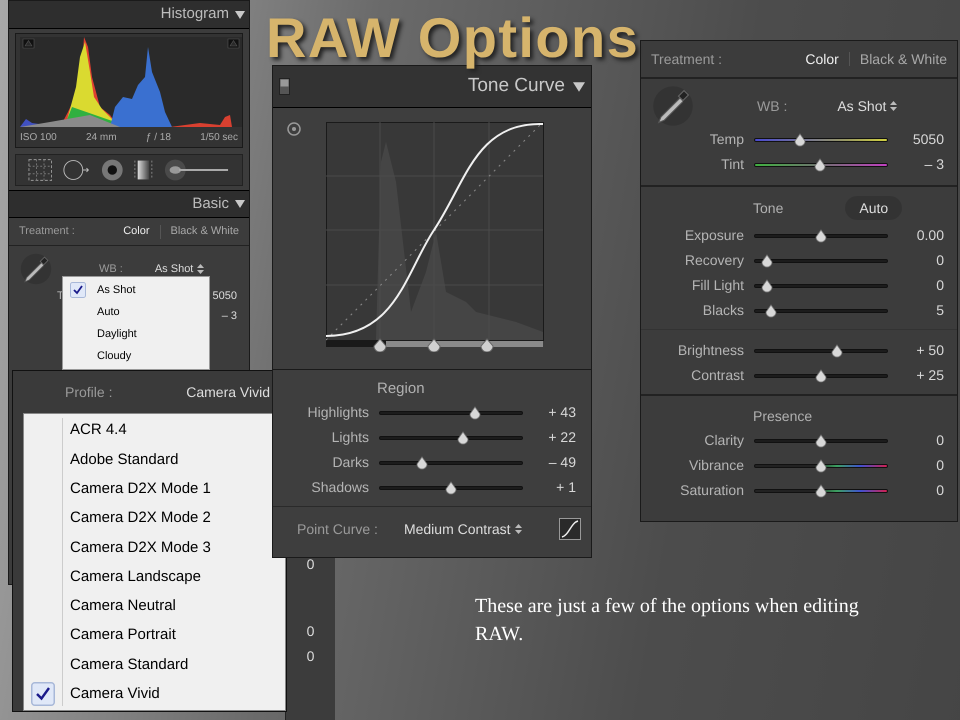 The width and height of the screenshot is (960, 720). I want to click on exif-info: 24 mm, so click(101, 138).